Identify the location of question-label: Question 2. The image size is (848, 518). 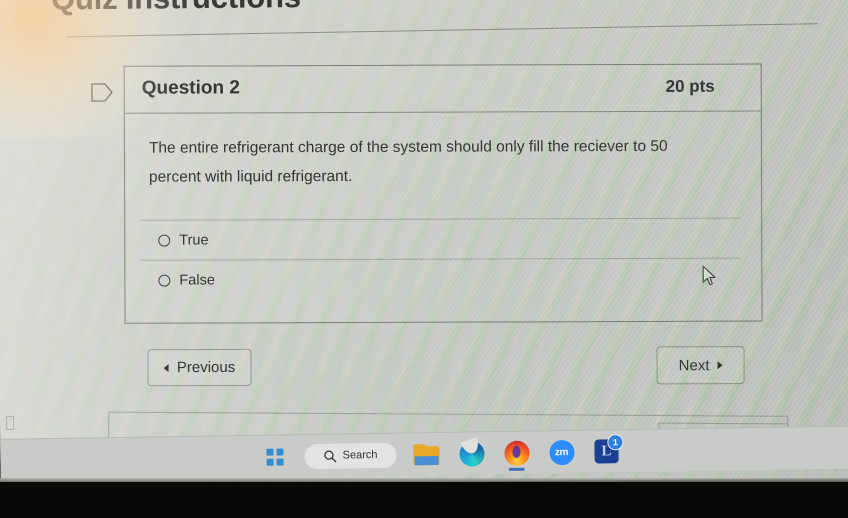
(190, 88).